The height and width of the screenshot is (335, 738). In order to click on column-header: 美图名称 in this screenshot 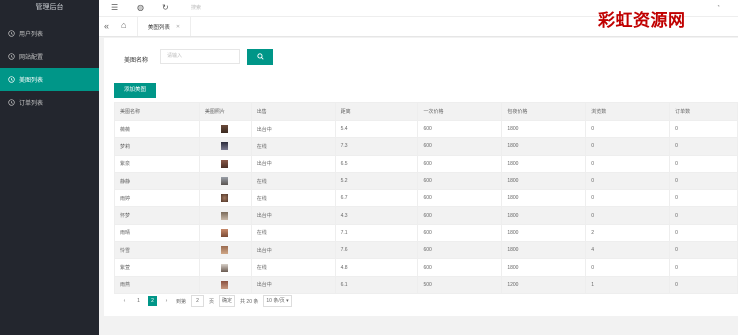, I will do `click(157, 111)`.